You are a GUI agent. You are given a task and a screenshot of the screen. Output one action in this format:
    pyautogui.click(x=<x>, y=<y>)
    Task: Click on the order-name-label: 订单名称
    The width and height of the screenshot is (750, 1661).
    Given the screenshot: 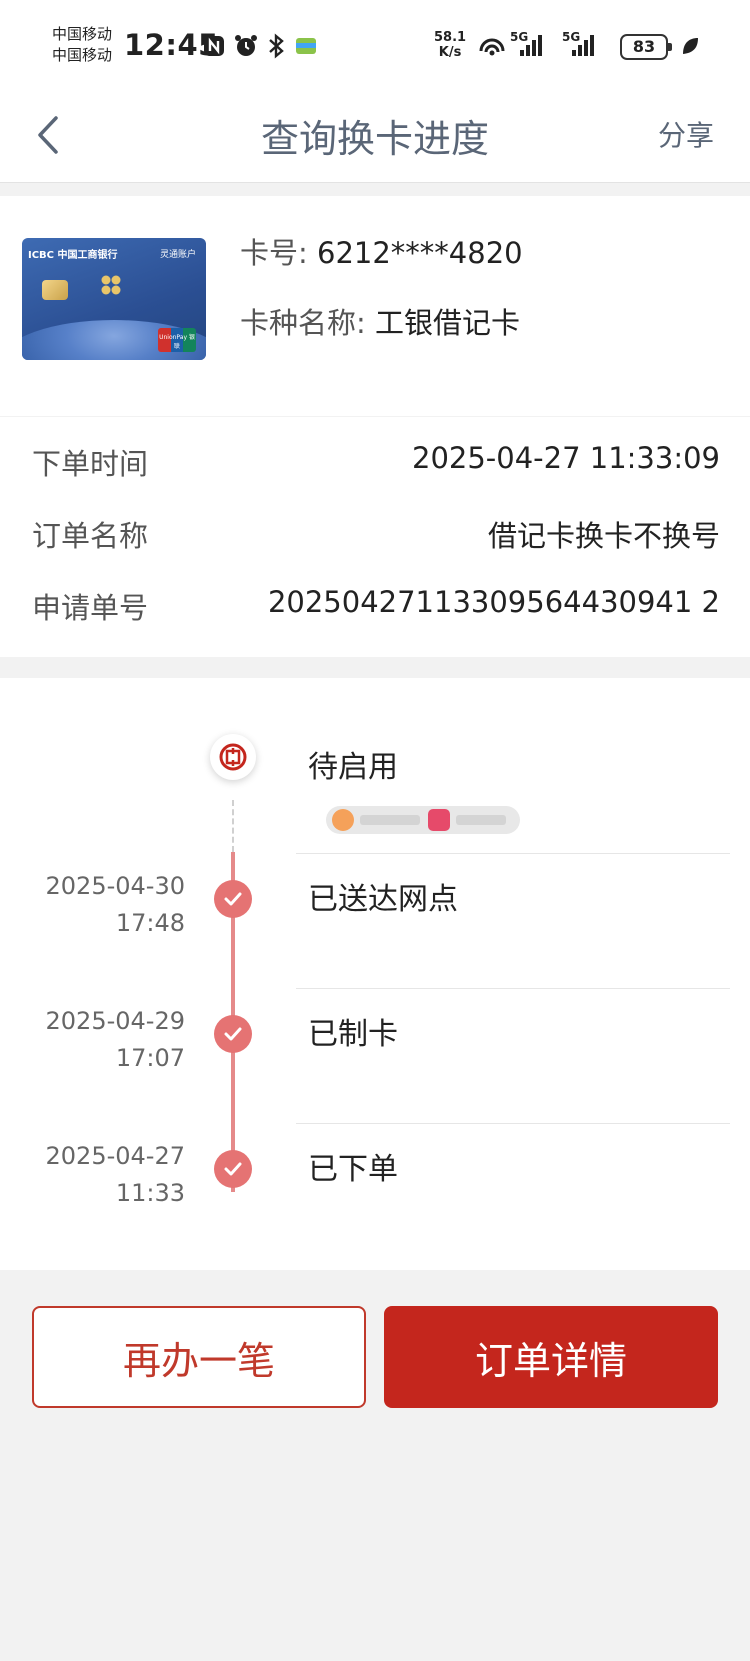 What is the action you would take?
    pyautogui.click(x=90, y=536)
    